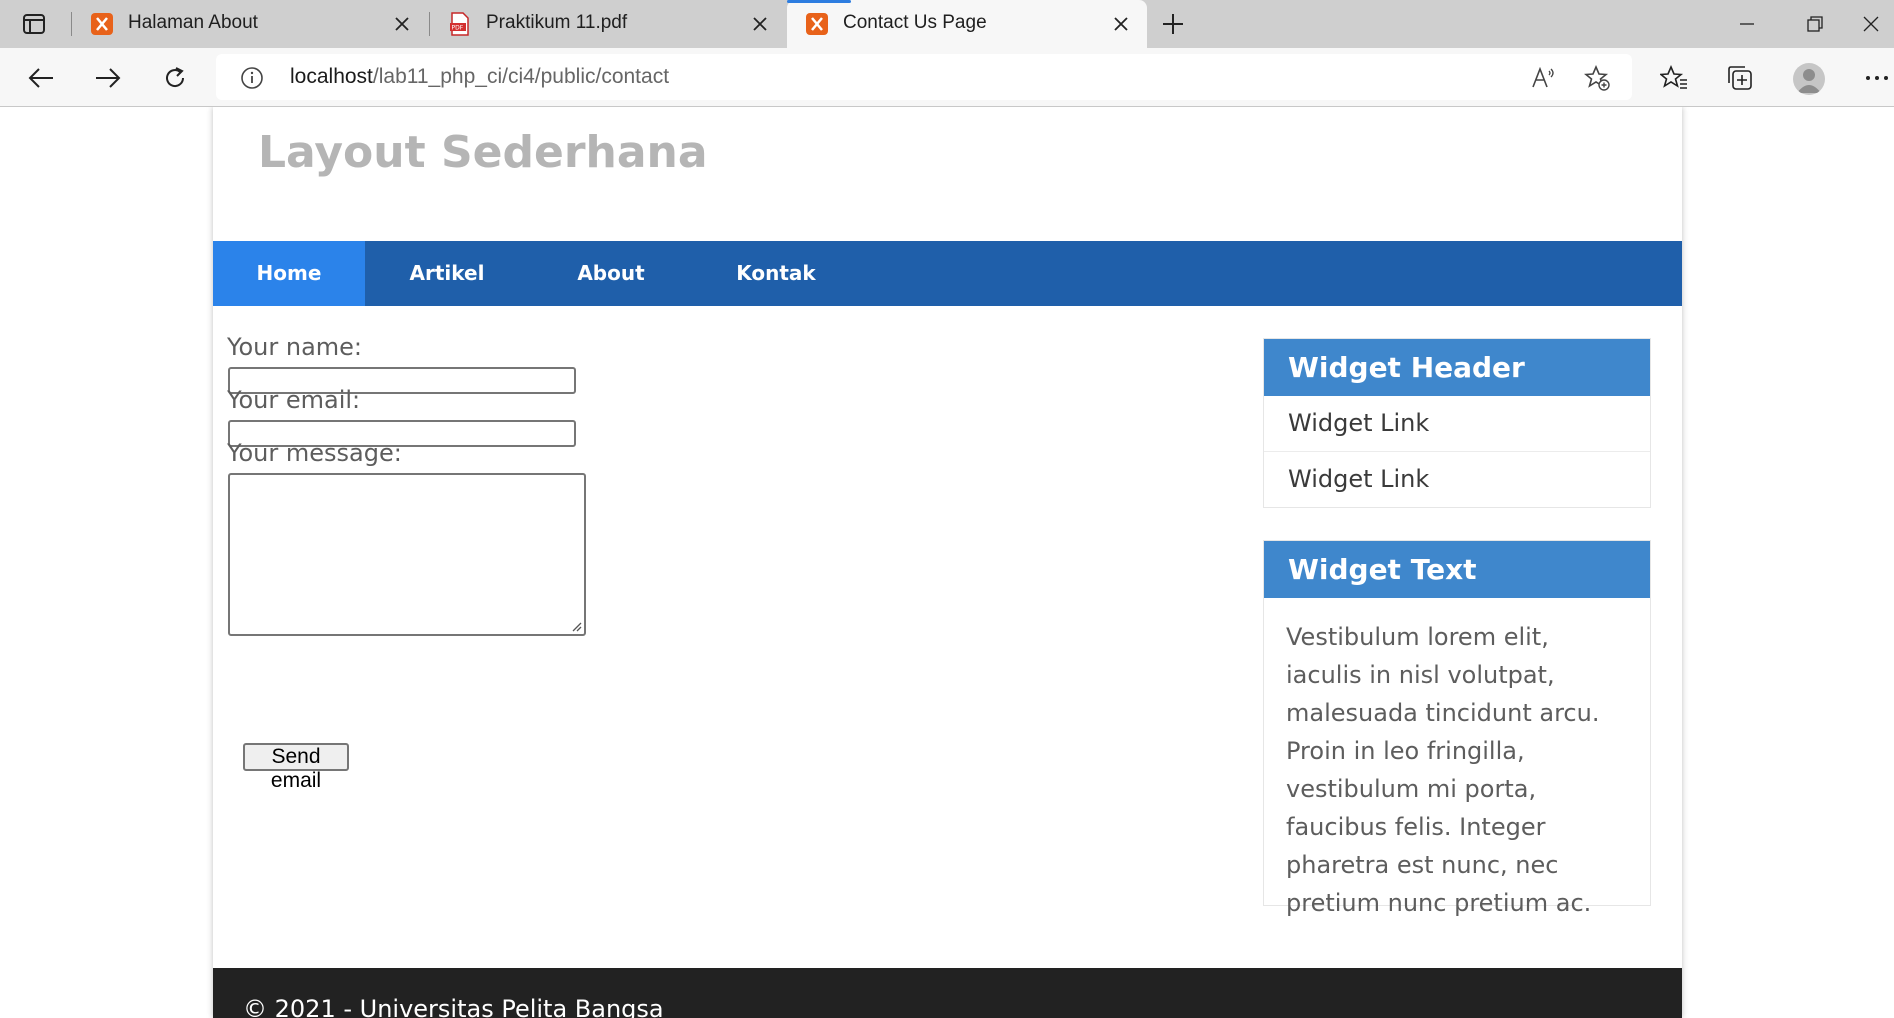 This screenshot has height=1018, width=1894. Describe the element at coordinates (947, 273) in the screenshot. I see `main-navigation: Home Artikel About Kontak` at that location.